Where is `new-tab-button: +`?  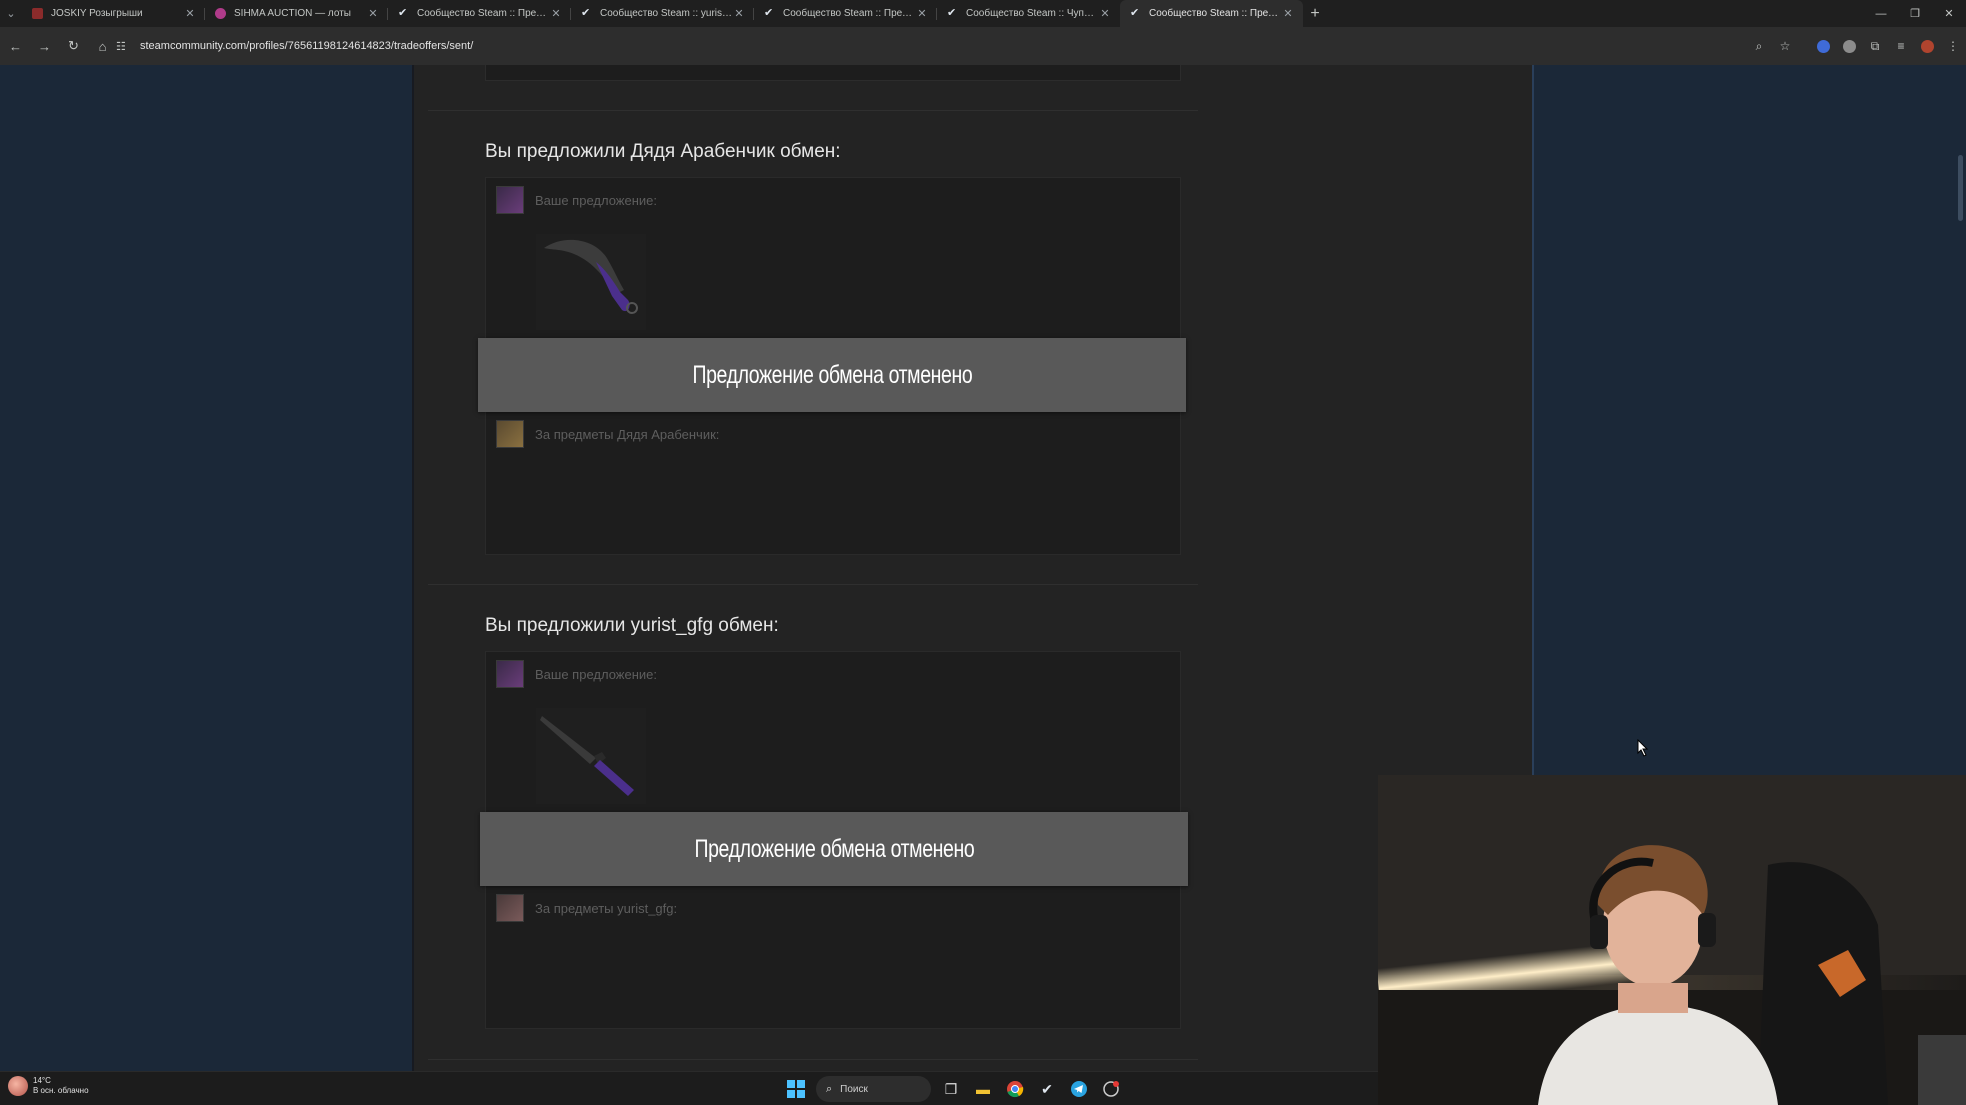
new-tab-button: + is located at coordinates (1315, 14).